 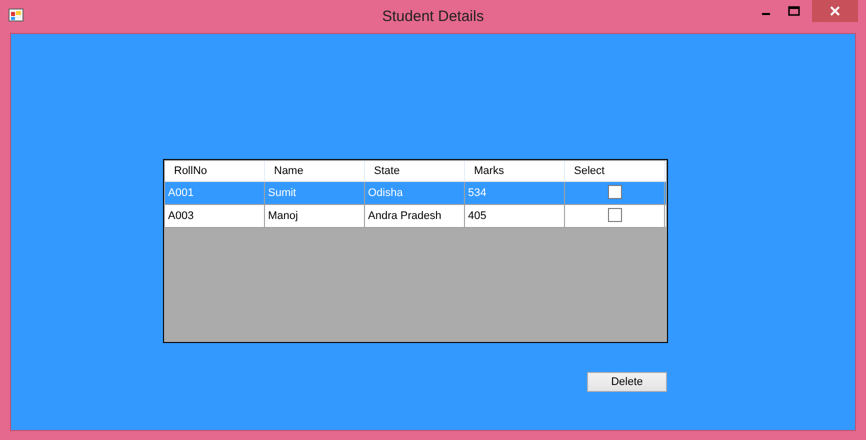 I want to click on column-header: Marks, so click(x=515, y=171).